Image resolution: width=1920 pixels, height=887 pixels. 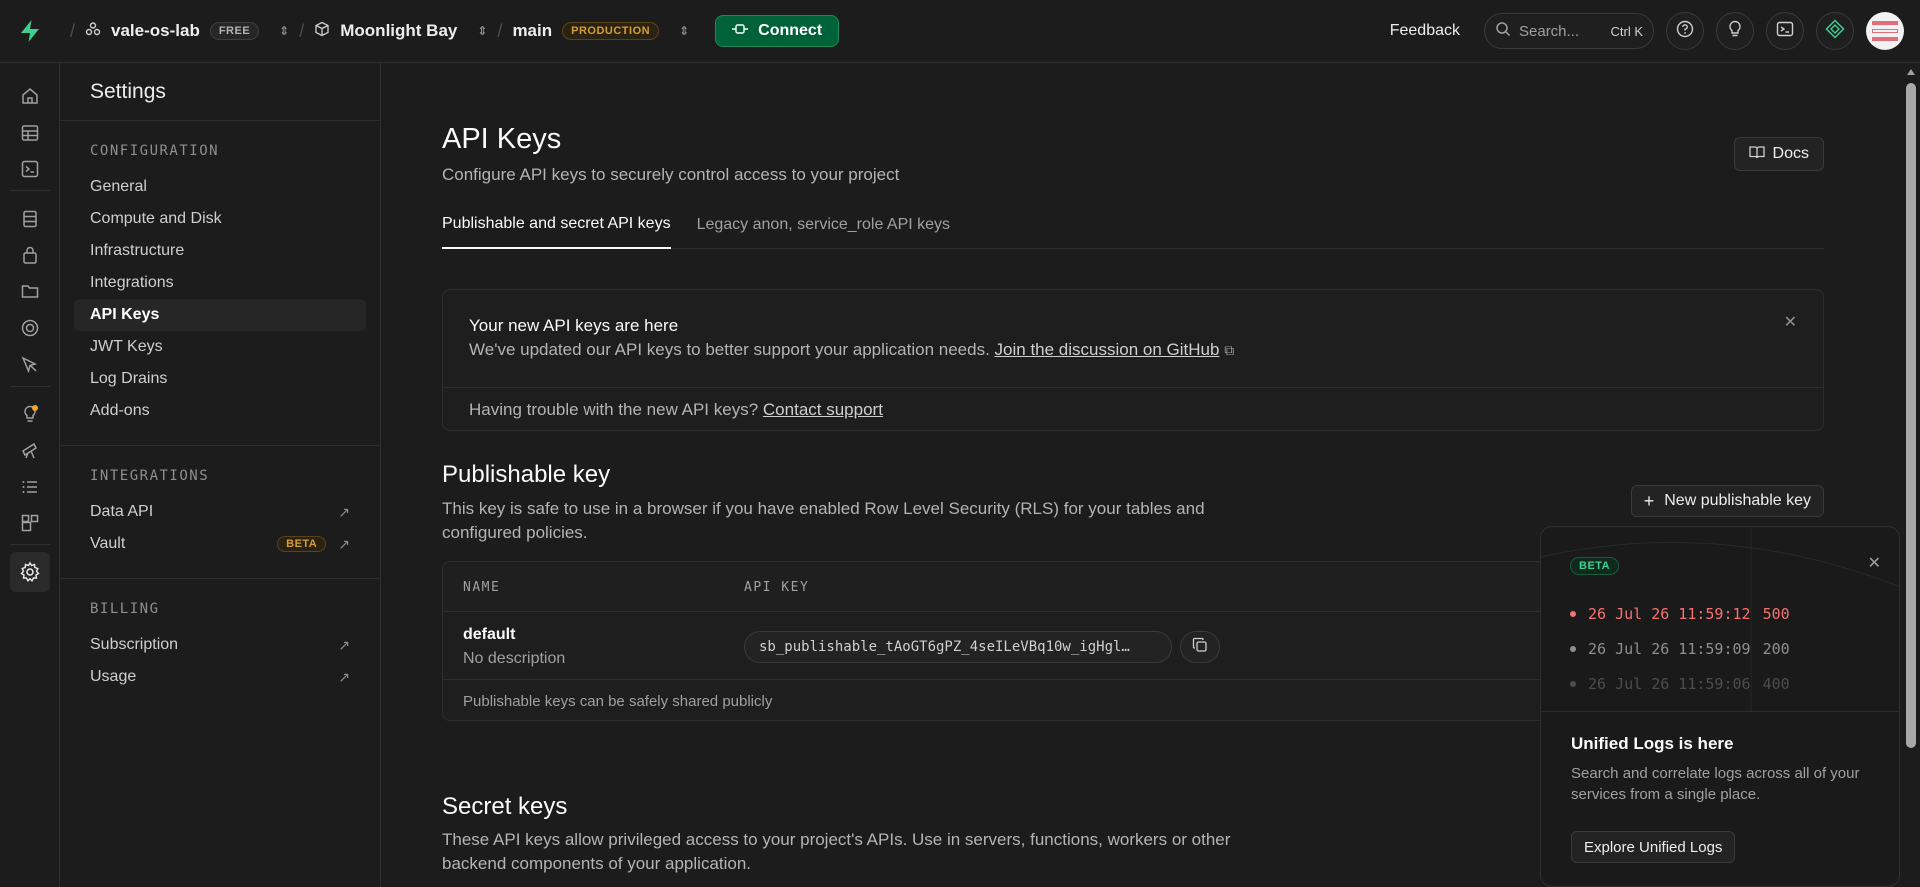 What do you see at coordinates (30, 219) in the screenshot?
I see `database-icon` at bounding box center [30, 219].